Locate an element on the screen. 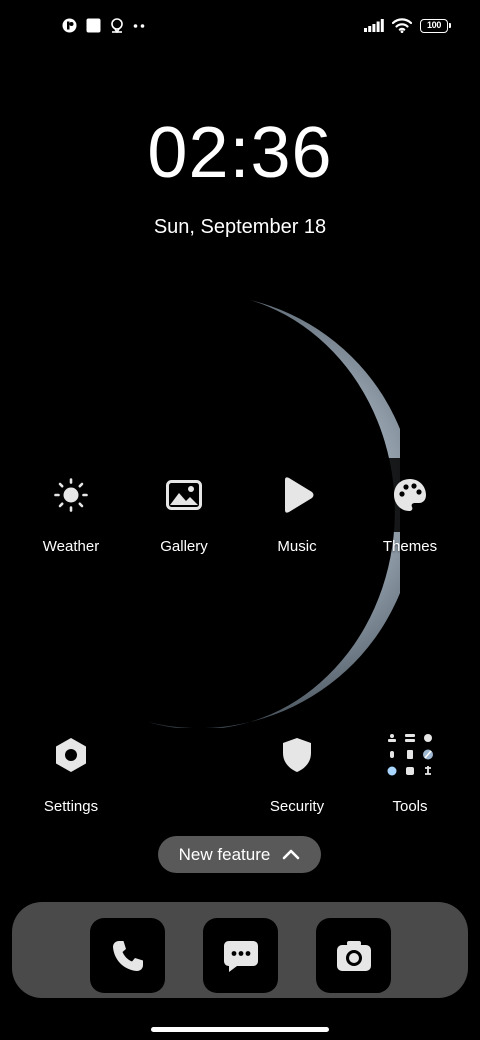 Image resolution: width=480 pixels, height=1040 pixels. dock-camera-button is located at coordinates (353, 955).